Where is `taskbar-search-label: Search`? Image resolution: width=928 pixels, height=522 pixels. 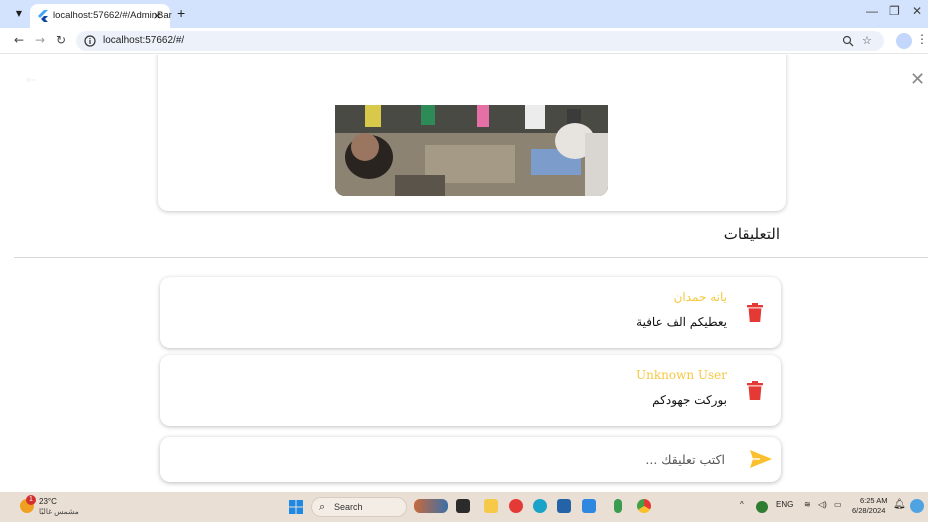 taskbar-search-label: Search is located at coordinates (348, 507).